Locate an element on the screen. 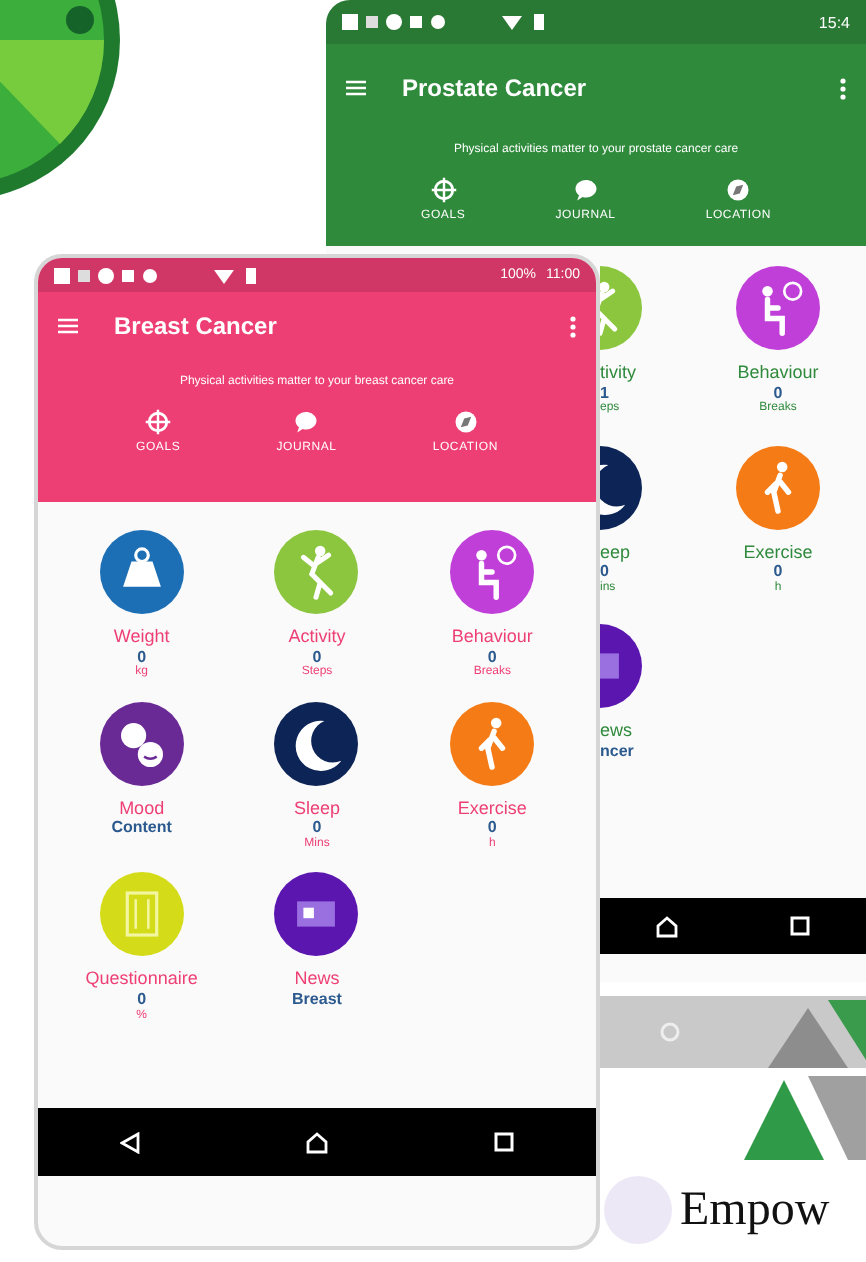 This screenshot has width=866, height=1262. tile-value: ncer is located at coordinates (617, 751).